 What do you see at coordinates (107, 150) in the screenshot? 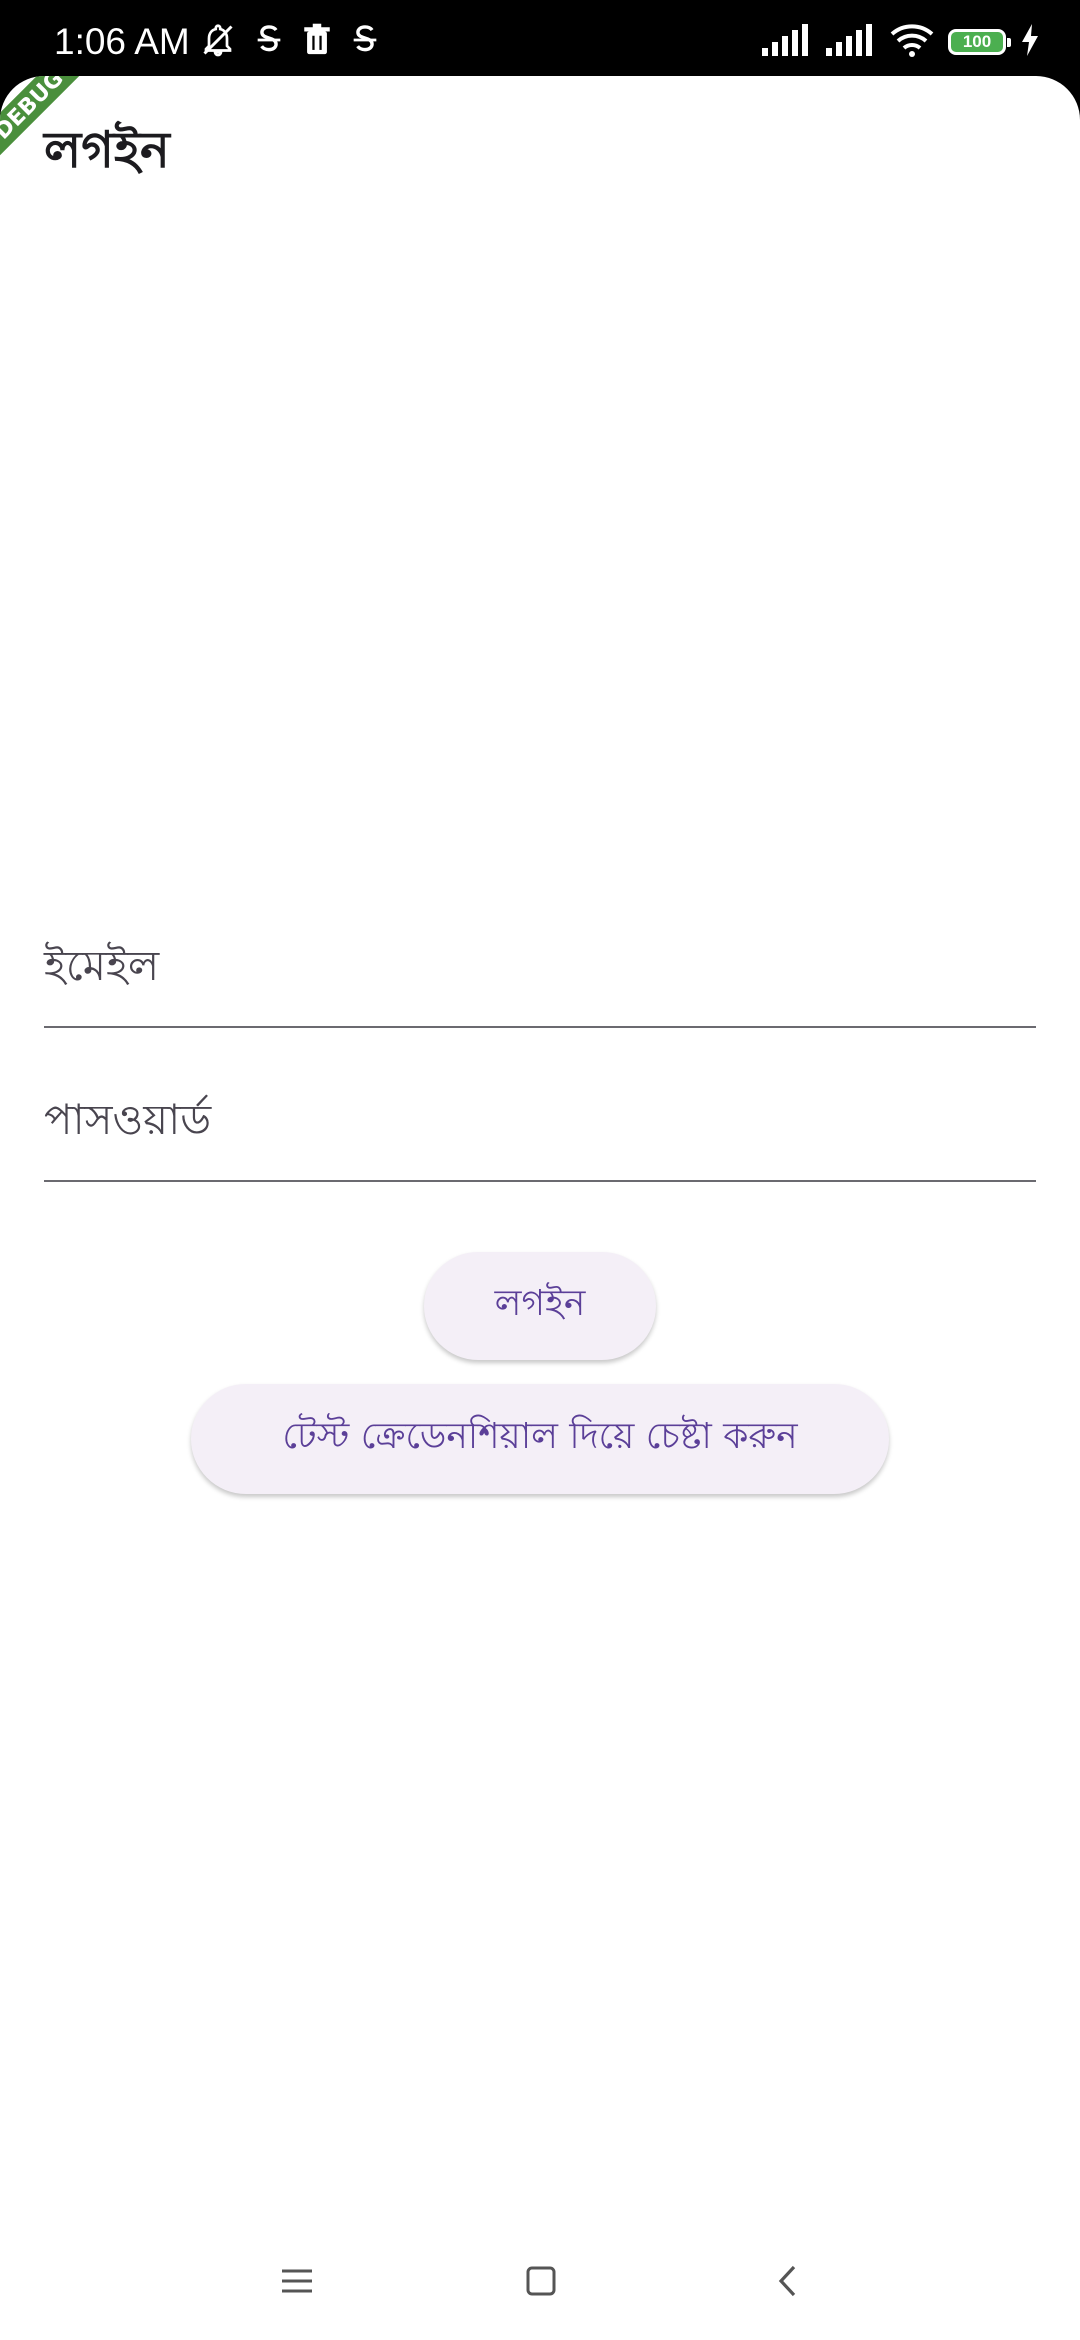
I see `page-title: লগইন` at bounding box center [107, 150].